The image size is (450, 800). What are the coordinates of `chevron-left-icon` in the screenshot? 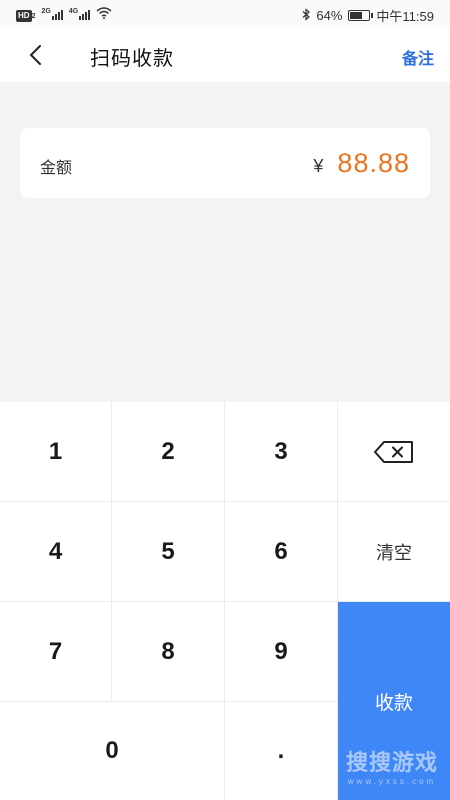 It's located at (35, 55).